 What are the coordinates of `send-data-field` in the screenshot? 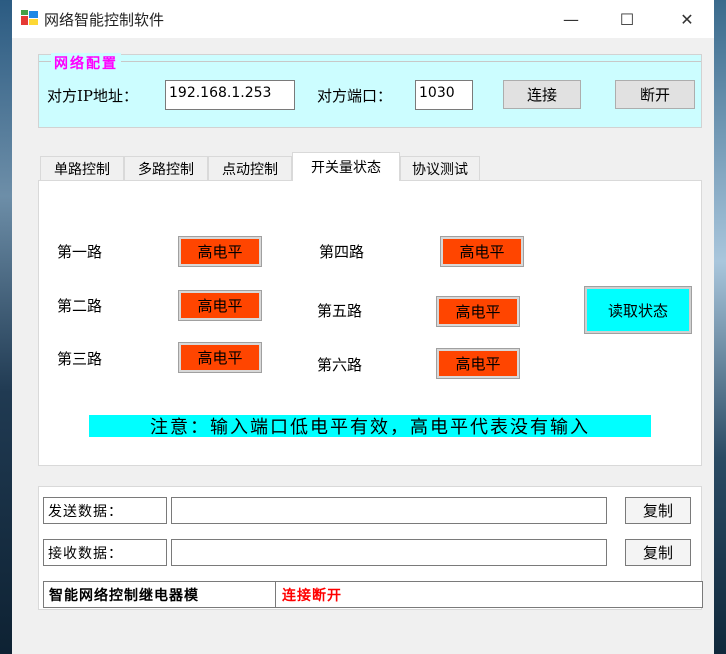 It's located at (389, 510).